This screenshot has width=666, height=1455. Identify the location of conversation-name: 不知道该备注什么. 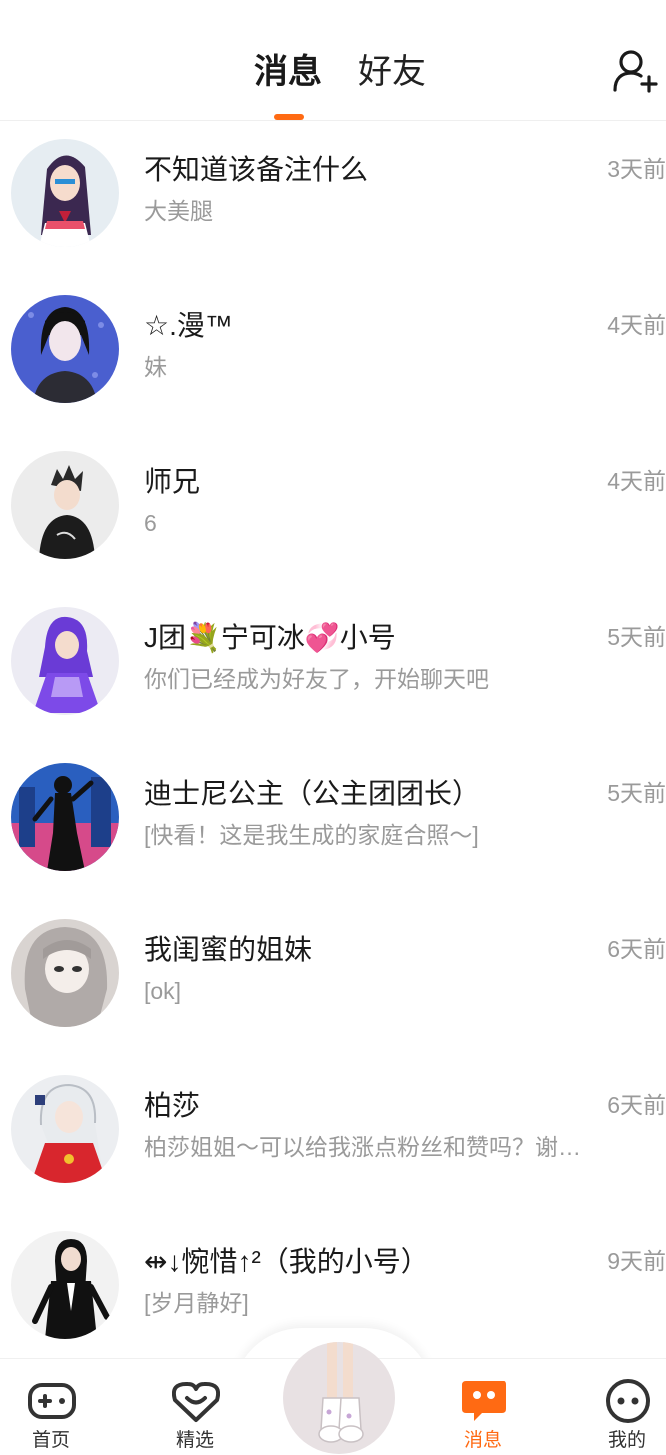
(256, 169).